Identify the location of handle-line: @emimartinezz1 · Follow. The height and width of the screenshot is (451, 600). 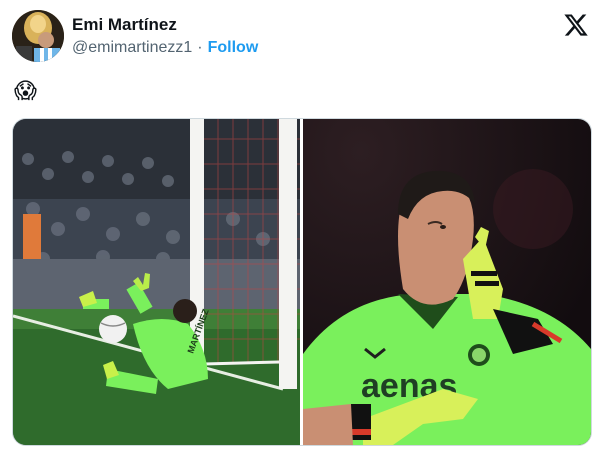
(165, 48).